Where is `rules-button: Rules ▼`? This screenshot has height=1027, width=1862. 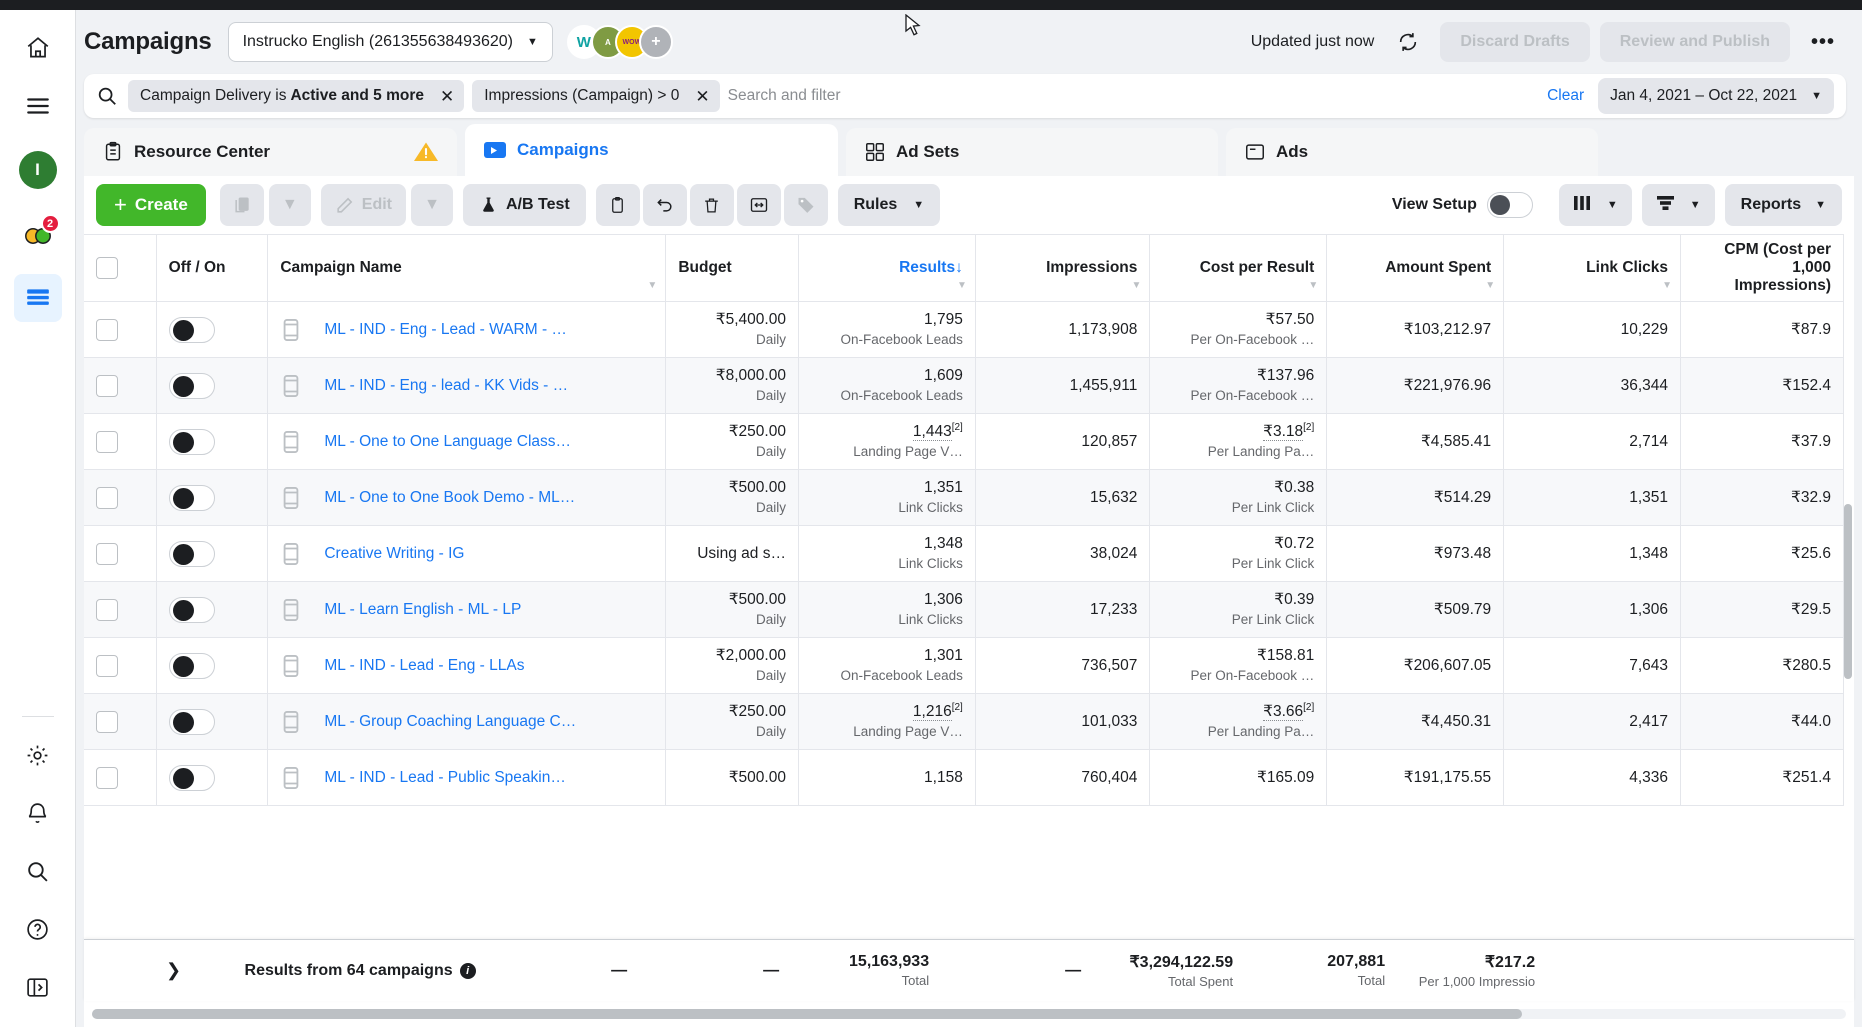 rules-button: Rules ▼ is located at coordinates (889, 205).